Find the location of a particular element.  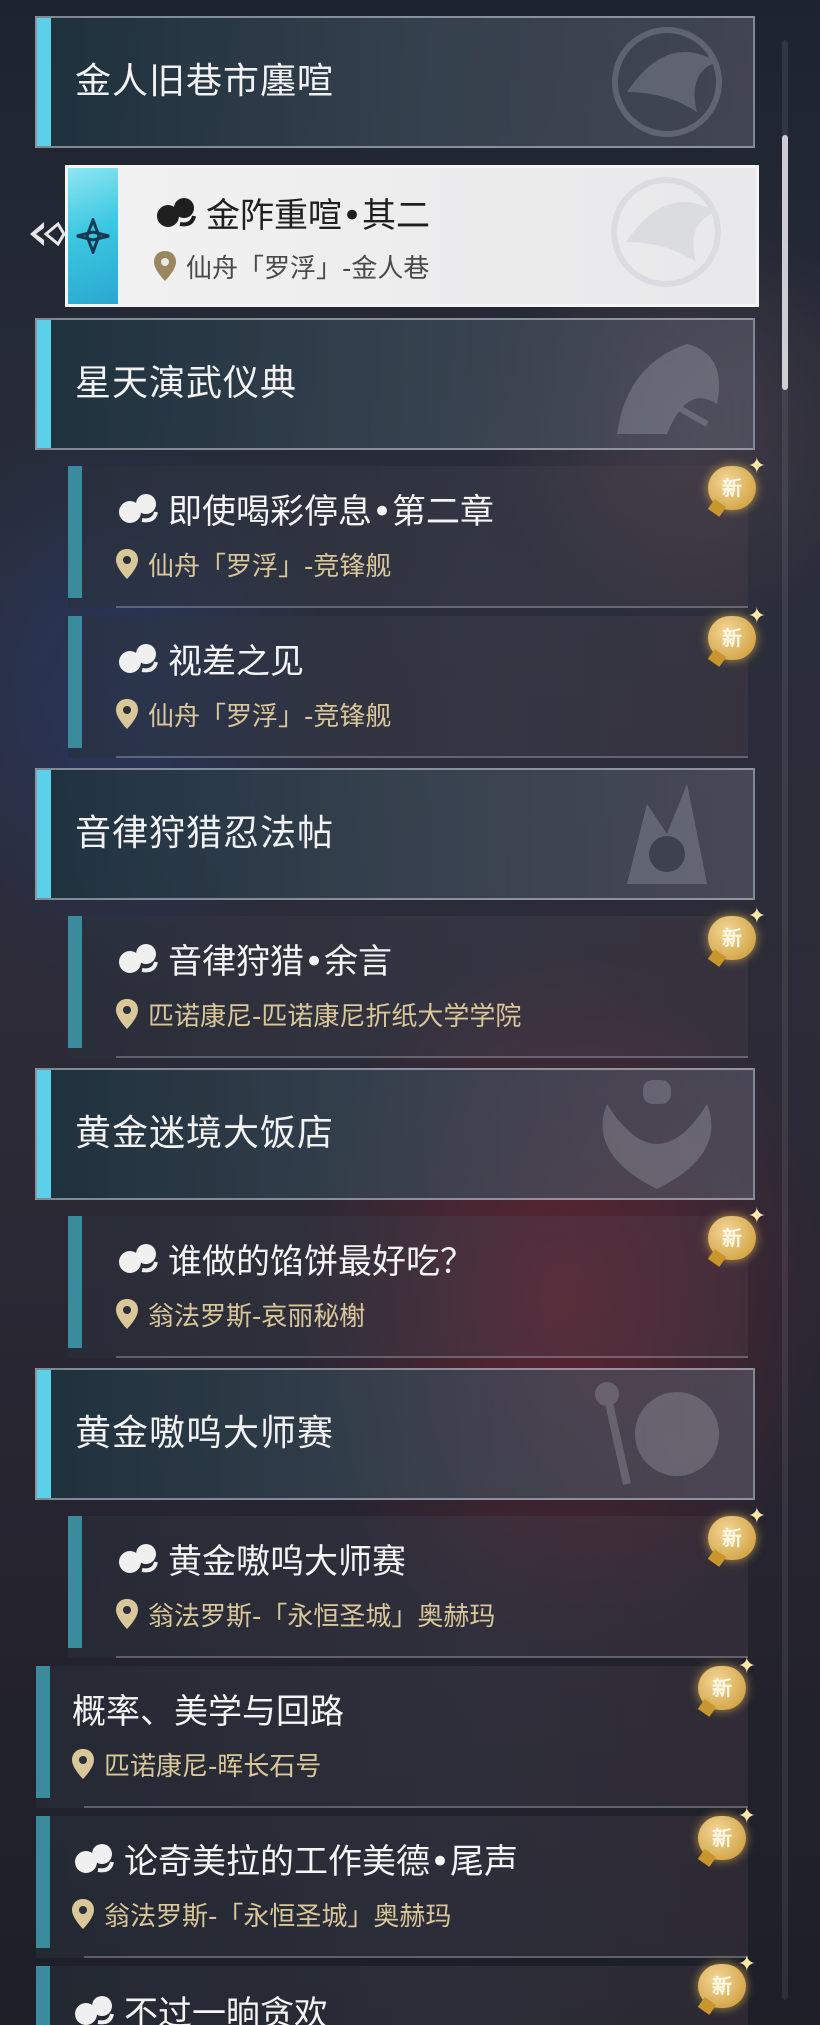

quest-item: 不过一晌贪欢 is located at coordinates (392, 1995).